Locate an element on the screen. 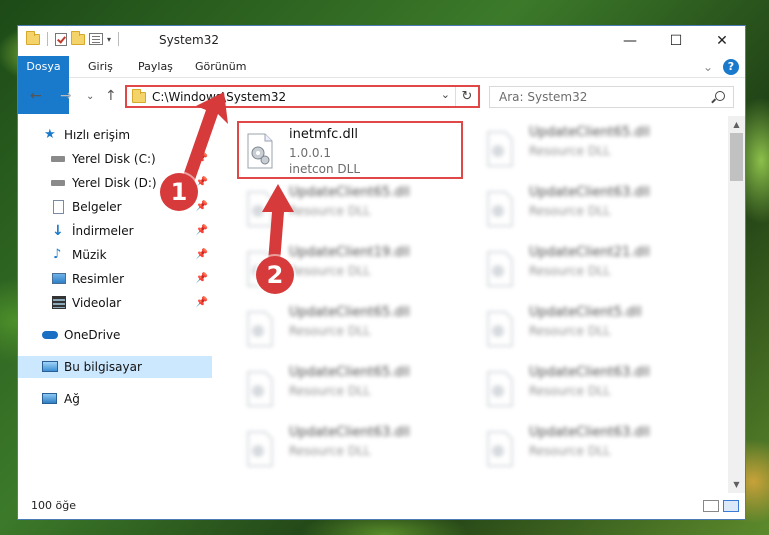 Image resolution: width=769 pixels, height=535 pixels. arrow-2-icon is located at coordinates (278, 223).